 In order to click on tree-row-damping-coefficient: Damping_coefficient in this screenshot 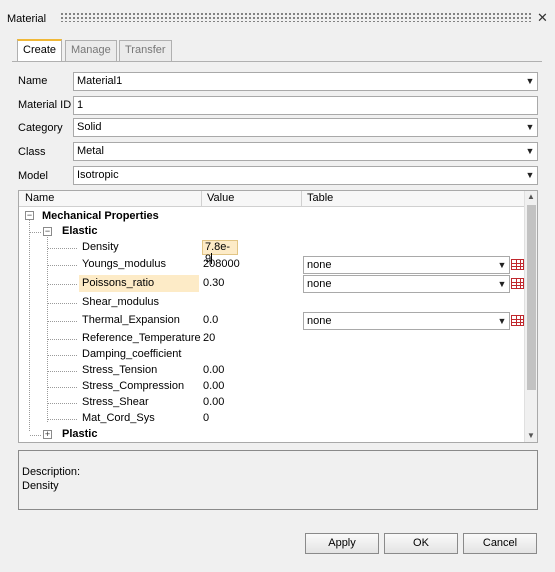, I will do `click(271, 355)`.